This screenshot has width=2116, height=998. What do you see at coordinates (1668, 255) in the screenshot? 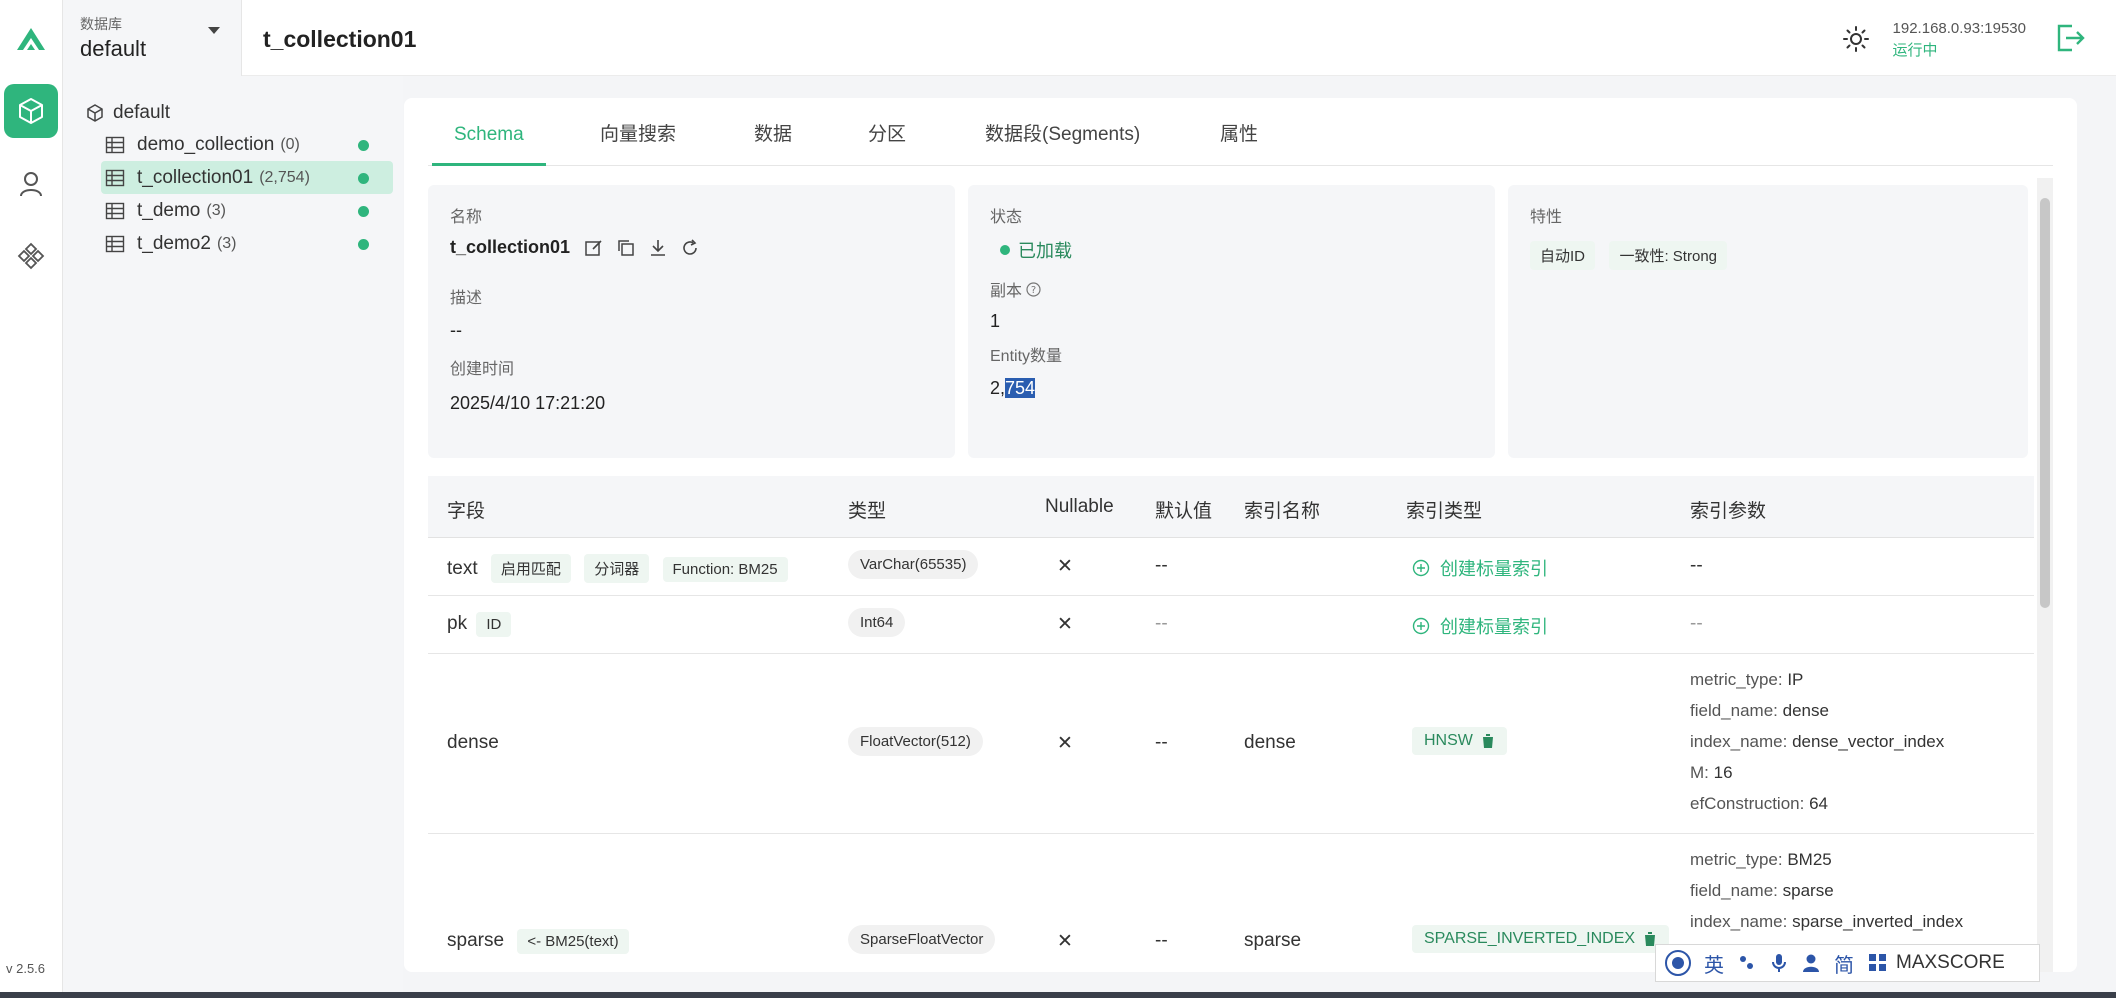
I see `feature-tag-consistency: 一致性: Strong` at bounding box center [1668, 255].